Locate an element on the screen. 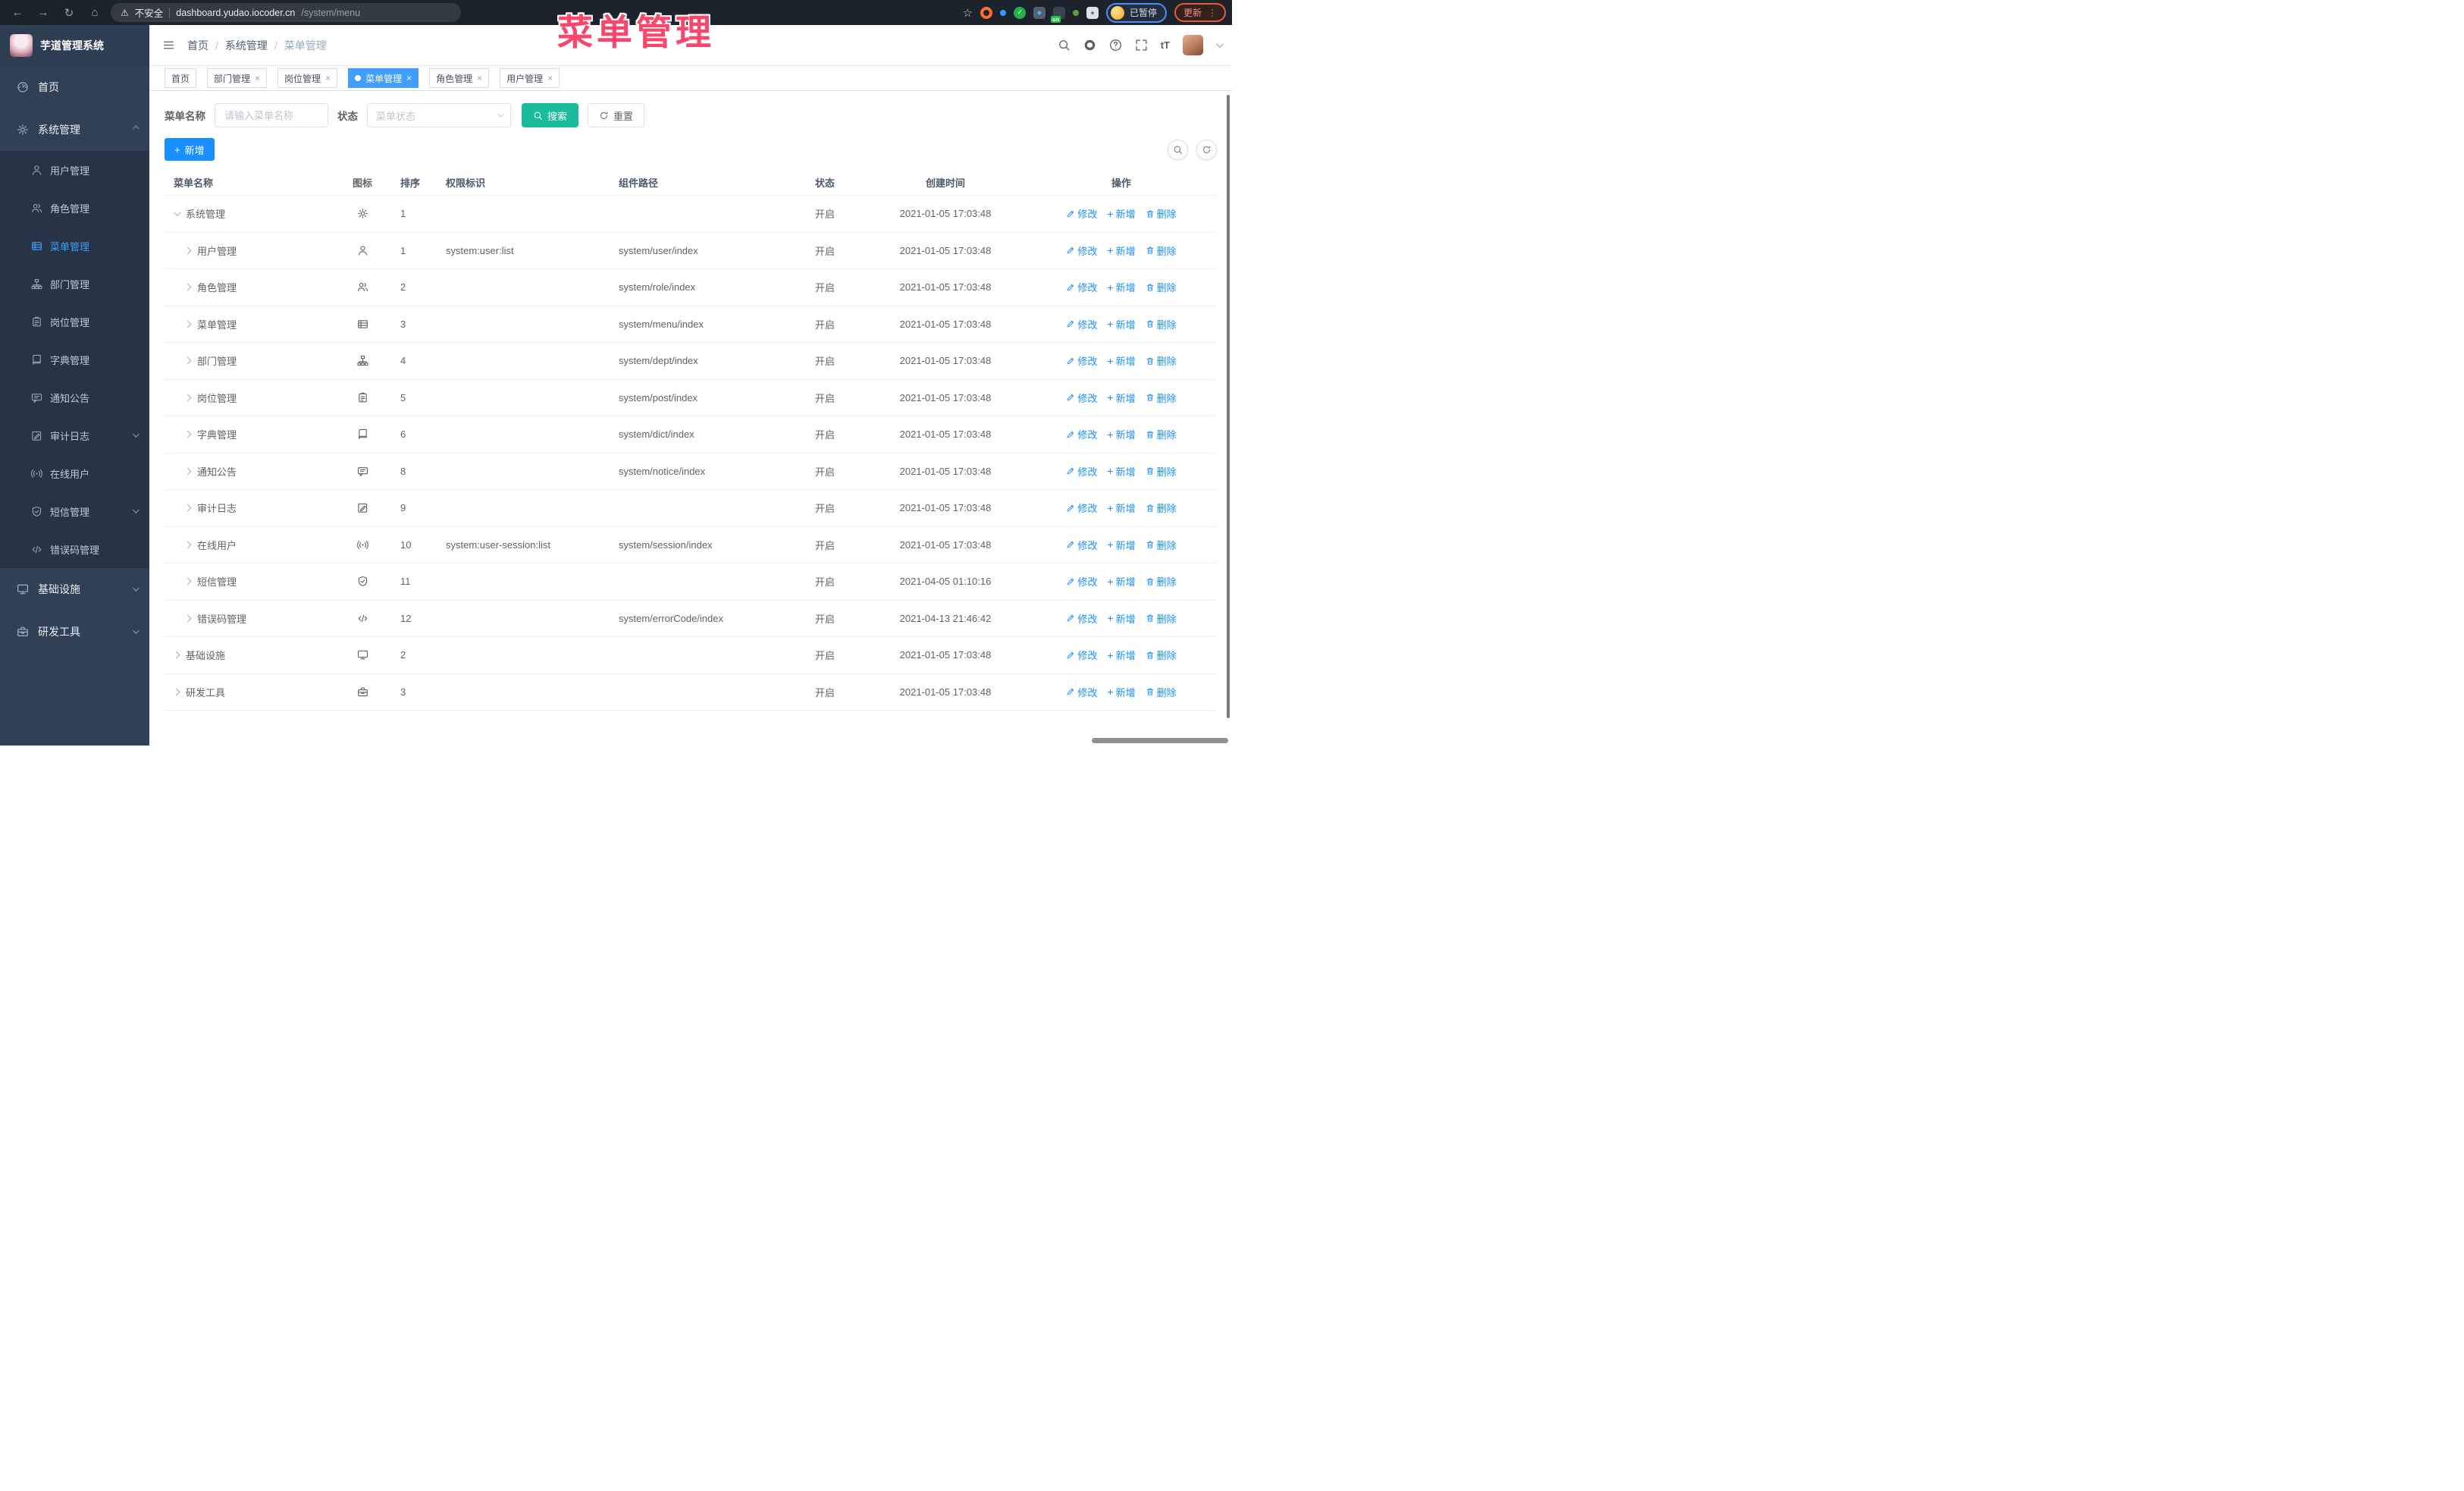  sidebar-item-研发工具: 研发工具 is located at coordinates (74, 632).